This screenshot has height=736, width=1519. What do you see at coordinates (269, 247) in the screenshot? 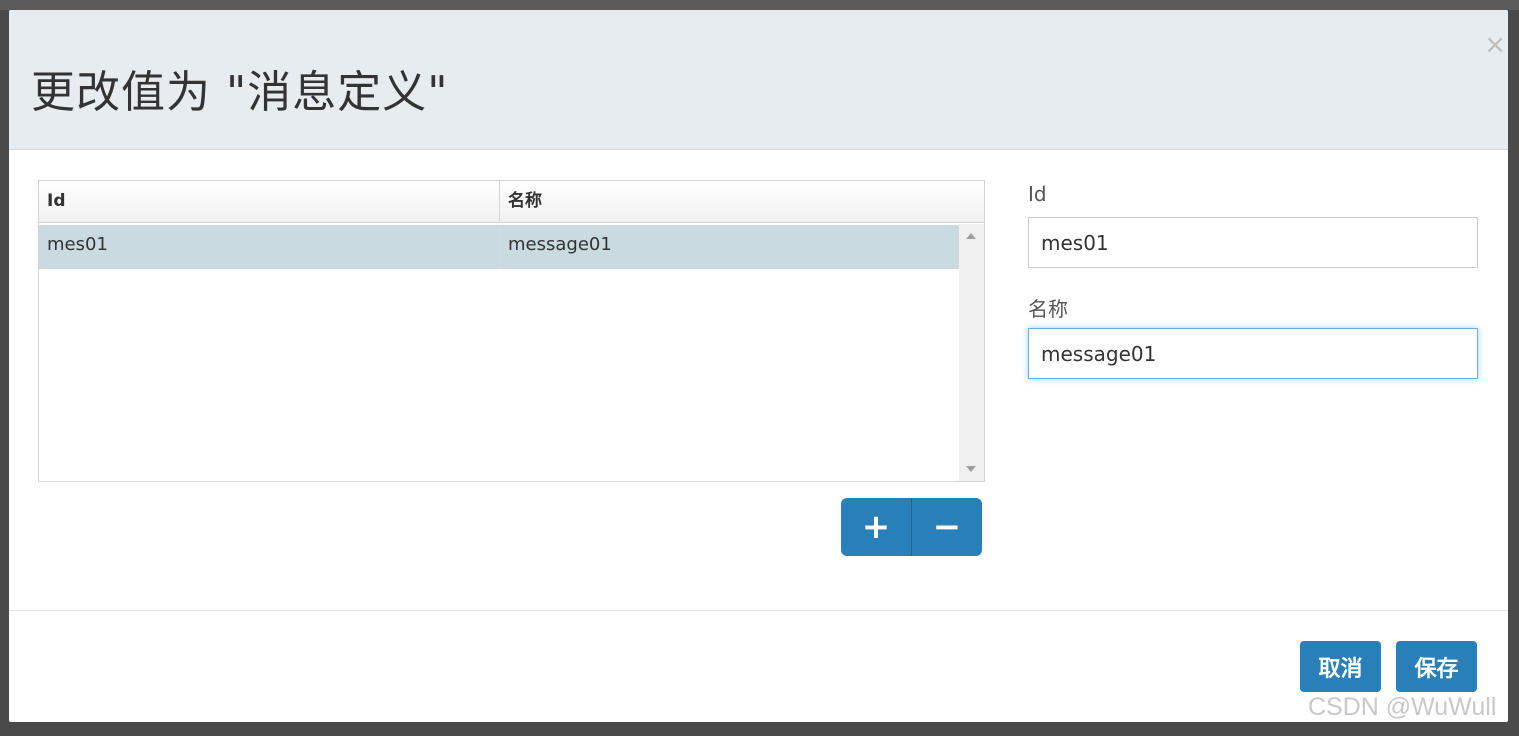
I see `cell-id: mes01` at bounding box center [269, 247].